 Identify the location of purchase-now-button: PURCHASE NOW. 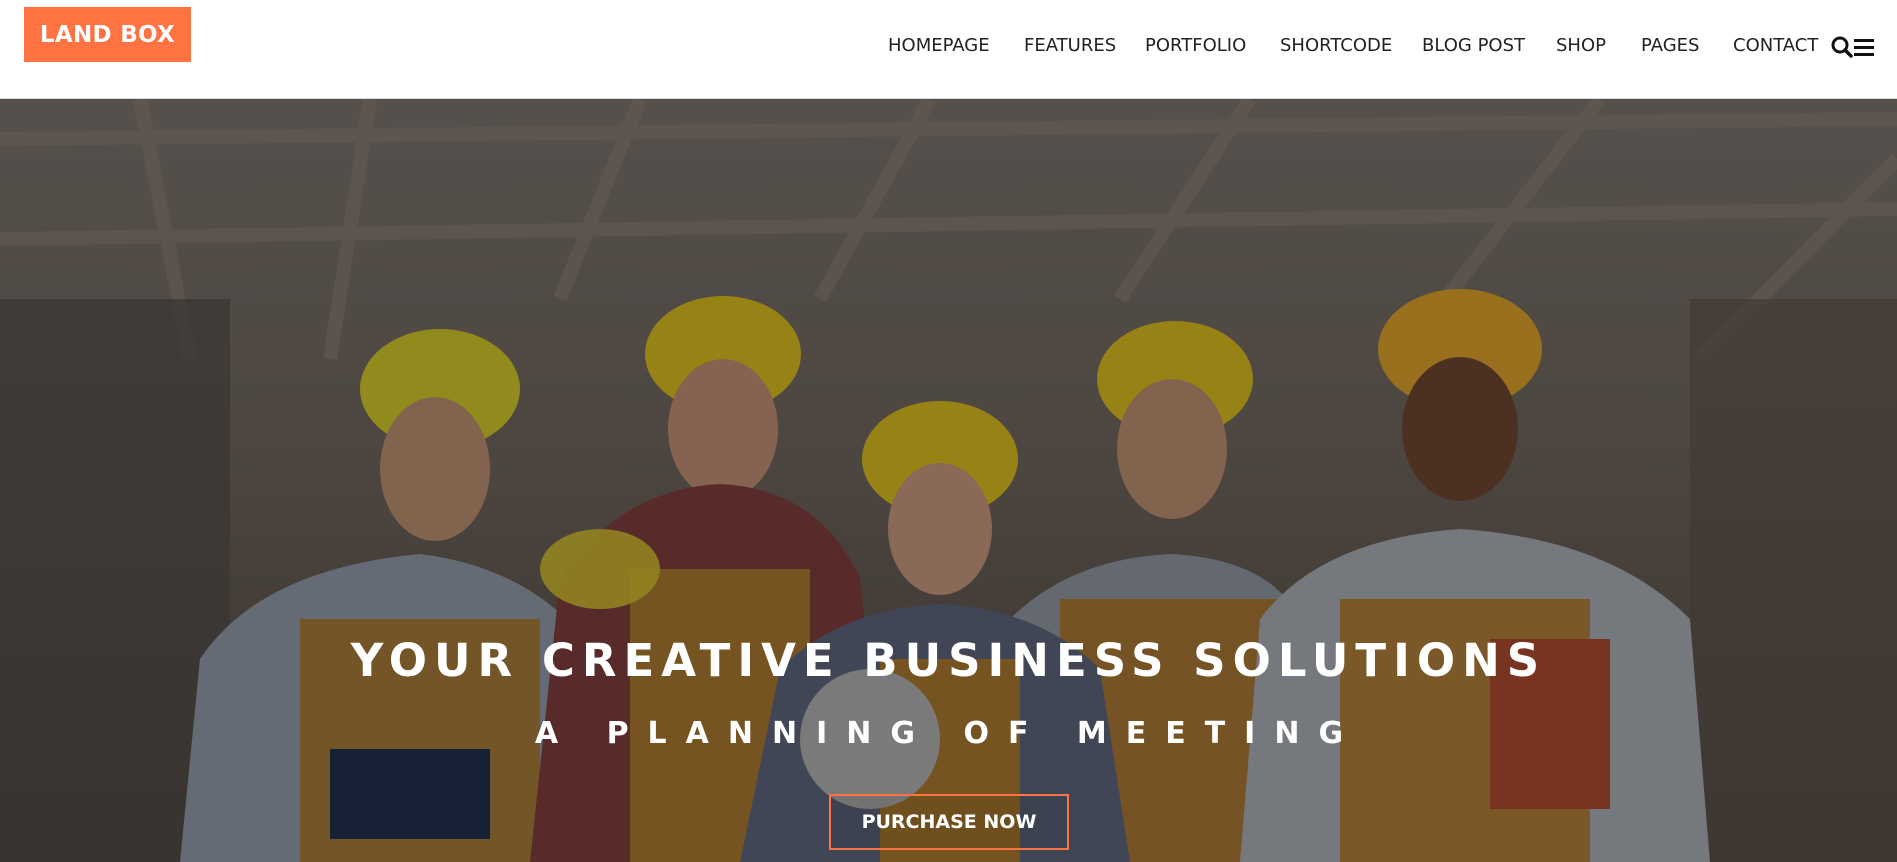
(949, 822).